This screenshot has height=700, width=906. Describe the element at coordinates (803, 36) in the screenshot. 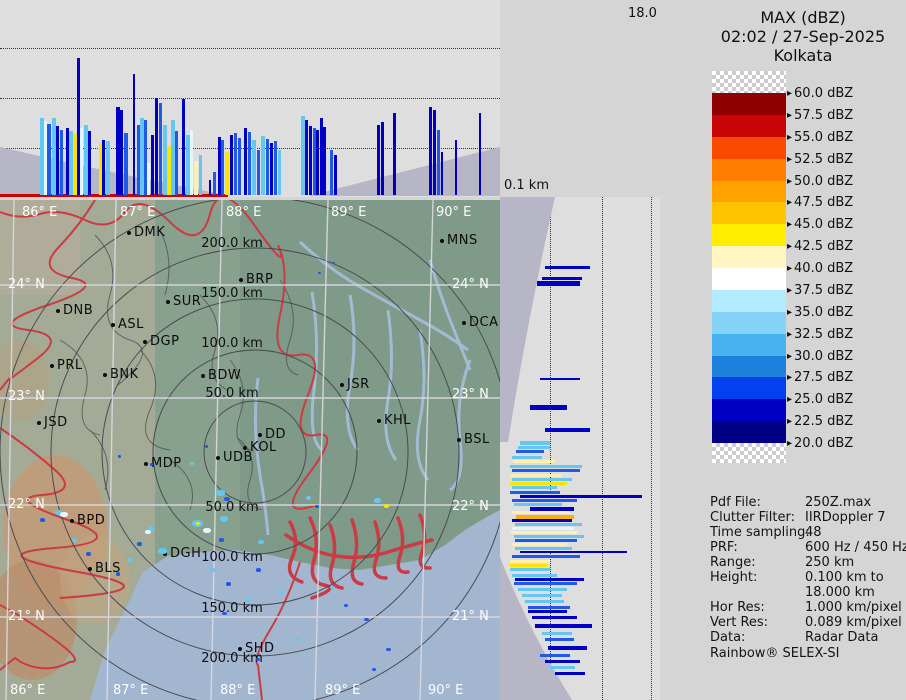

I see `product-title-block: MAX (dBZ) 02:02 / 27-Sep-2025 Kolkata` at that location.